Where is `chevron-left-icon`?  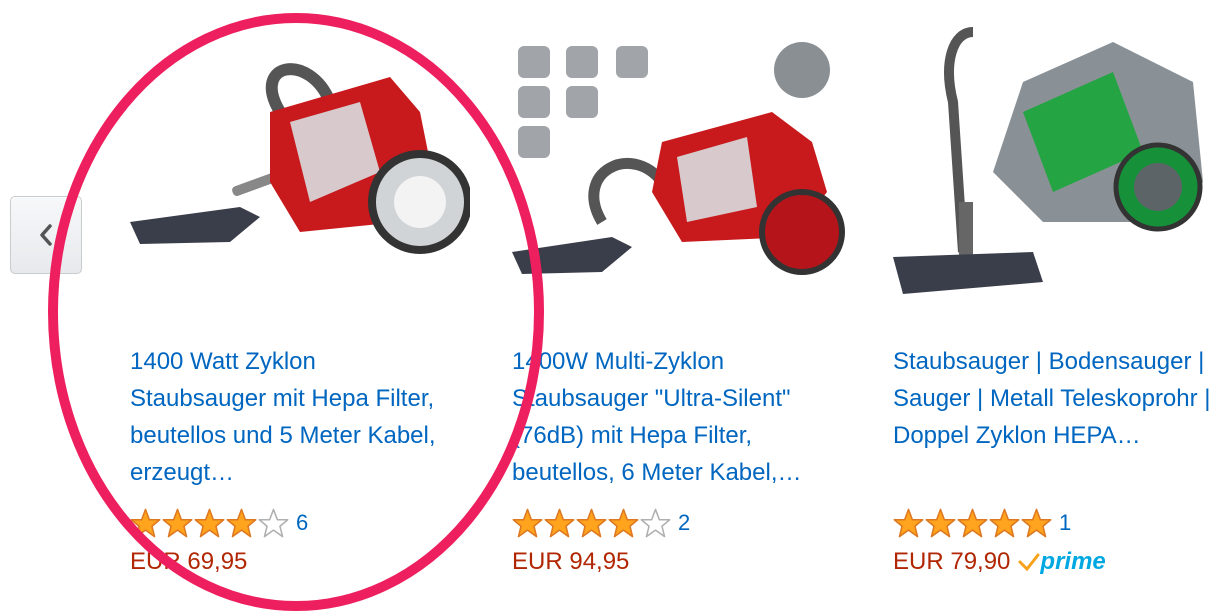
chevron-left-icon is located at coordinates (46, 235).